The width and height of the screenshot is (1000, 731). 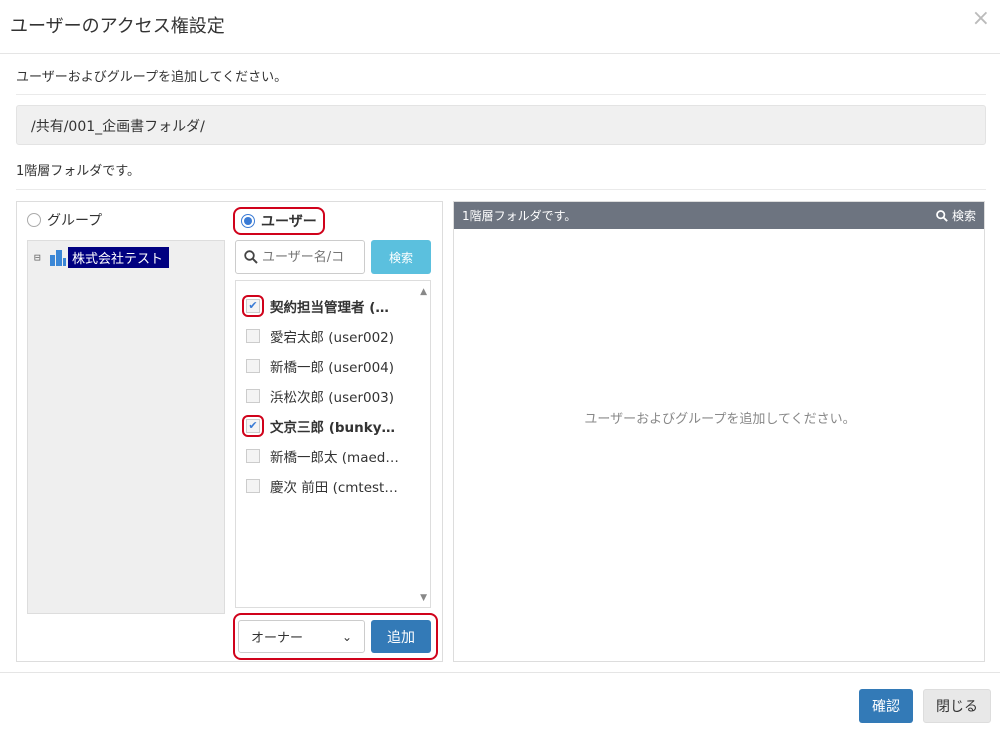 I want to click on close-button: 閉じる, so click(x=957, y=706).